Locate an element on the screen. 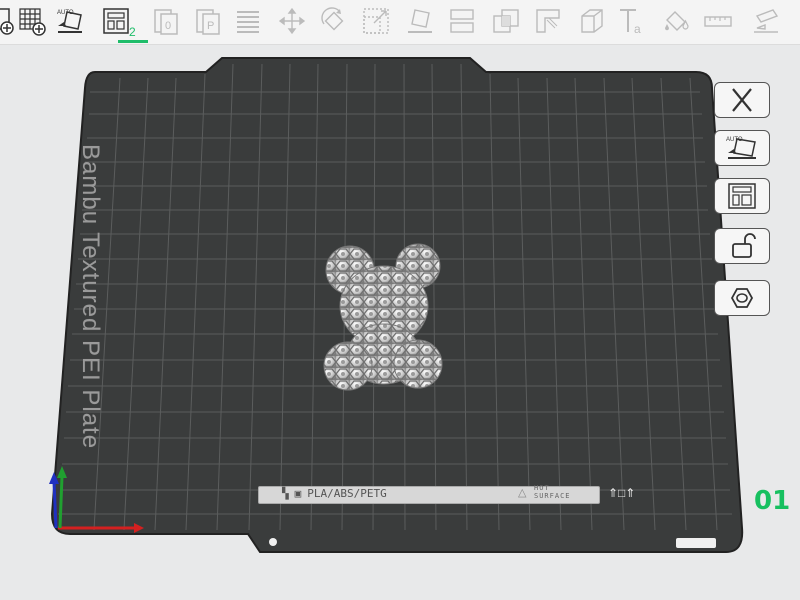 The width and height of the screenshot is (800, 600). hot-warning-icon: △ is located at coordinates (522, 493).